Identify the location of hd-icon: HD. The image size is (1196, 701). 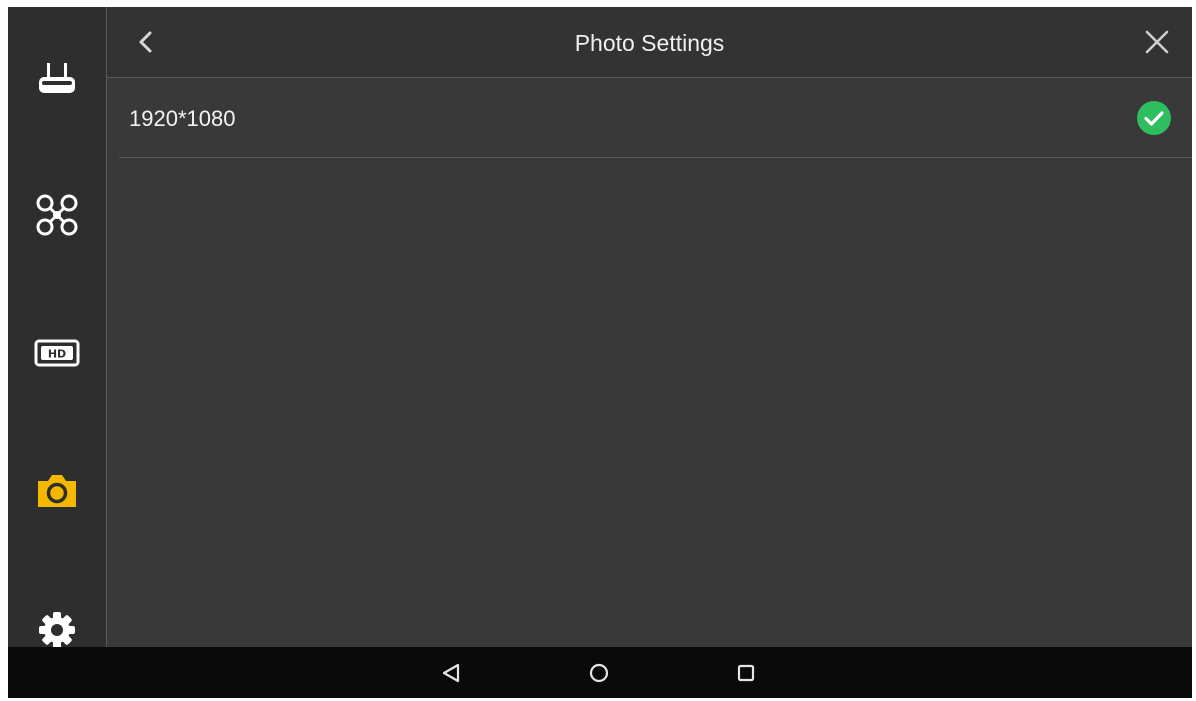
(57, 353).